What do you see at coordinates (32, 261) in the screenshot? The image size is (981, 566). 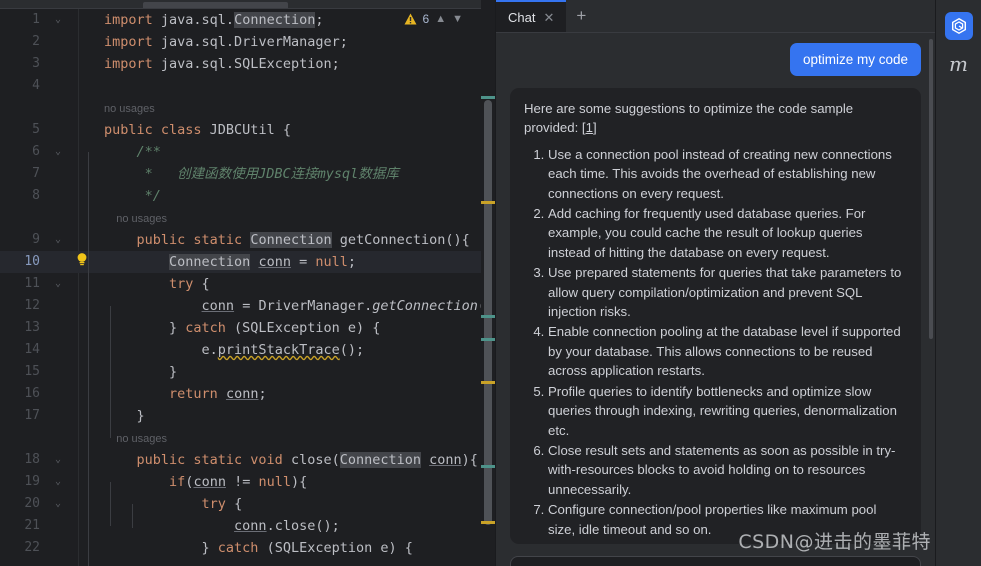 I see `line-number: 10` at bounding box center [32, 261].